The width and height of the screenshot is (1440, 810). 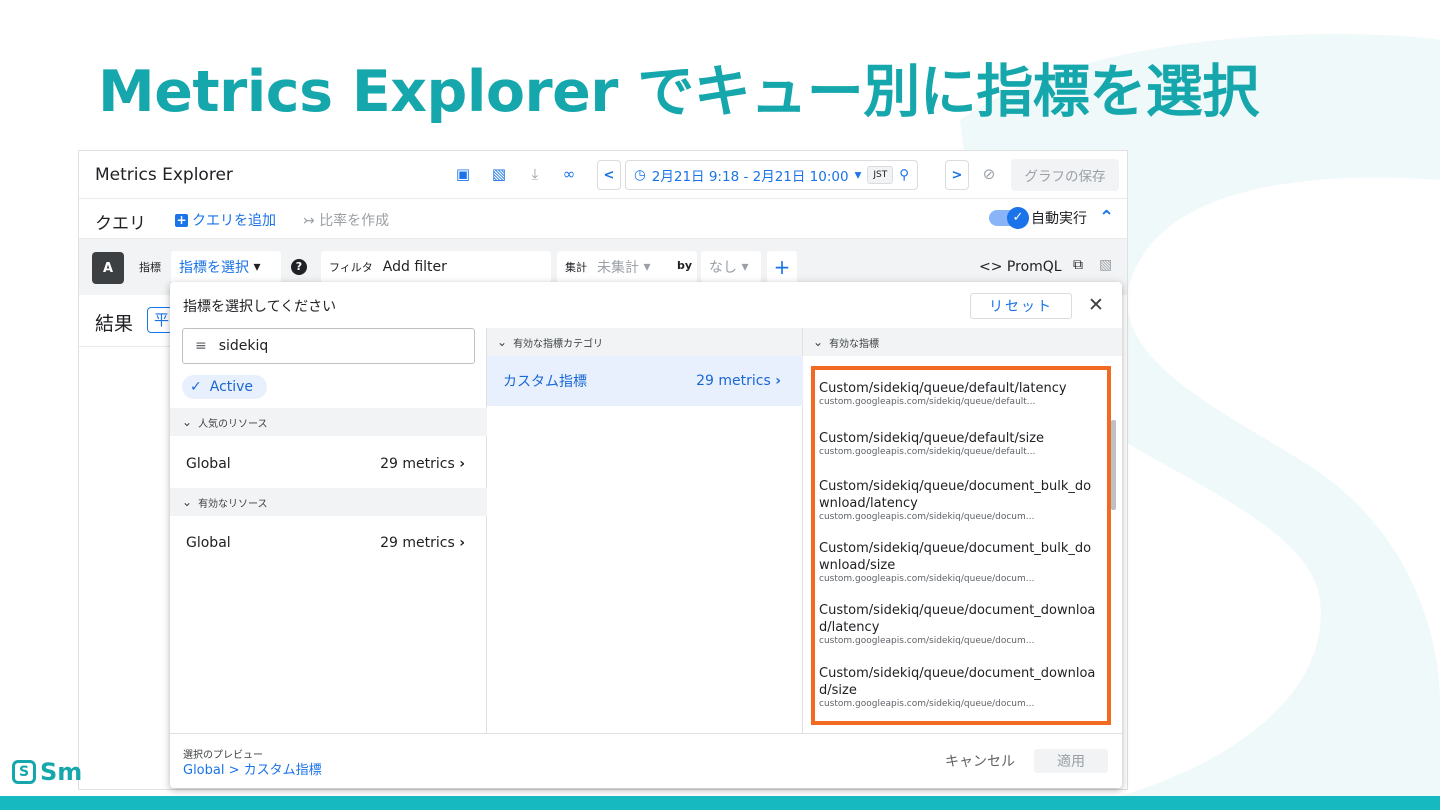 I want to click on app-title: Metrics Explorer, so click(x=164, y=175).